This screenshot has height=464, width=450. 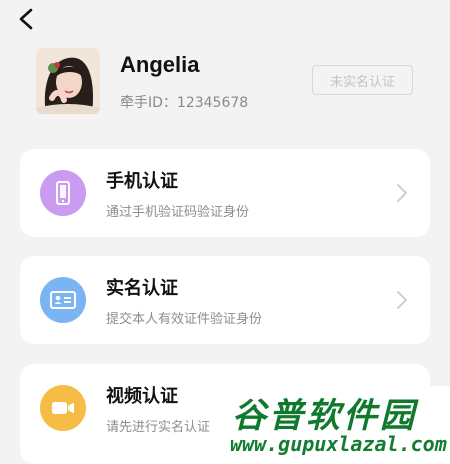 I want to click on card-description: 通过手机验证码验证身份, so click(x=178, y=212).